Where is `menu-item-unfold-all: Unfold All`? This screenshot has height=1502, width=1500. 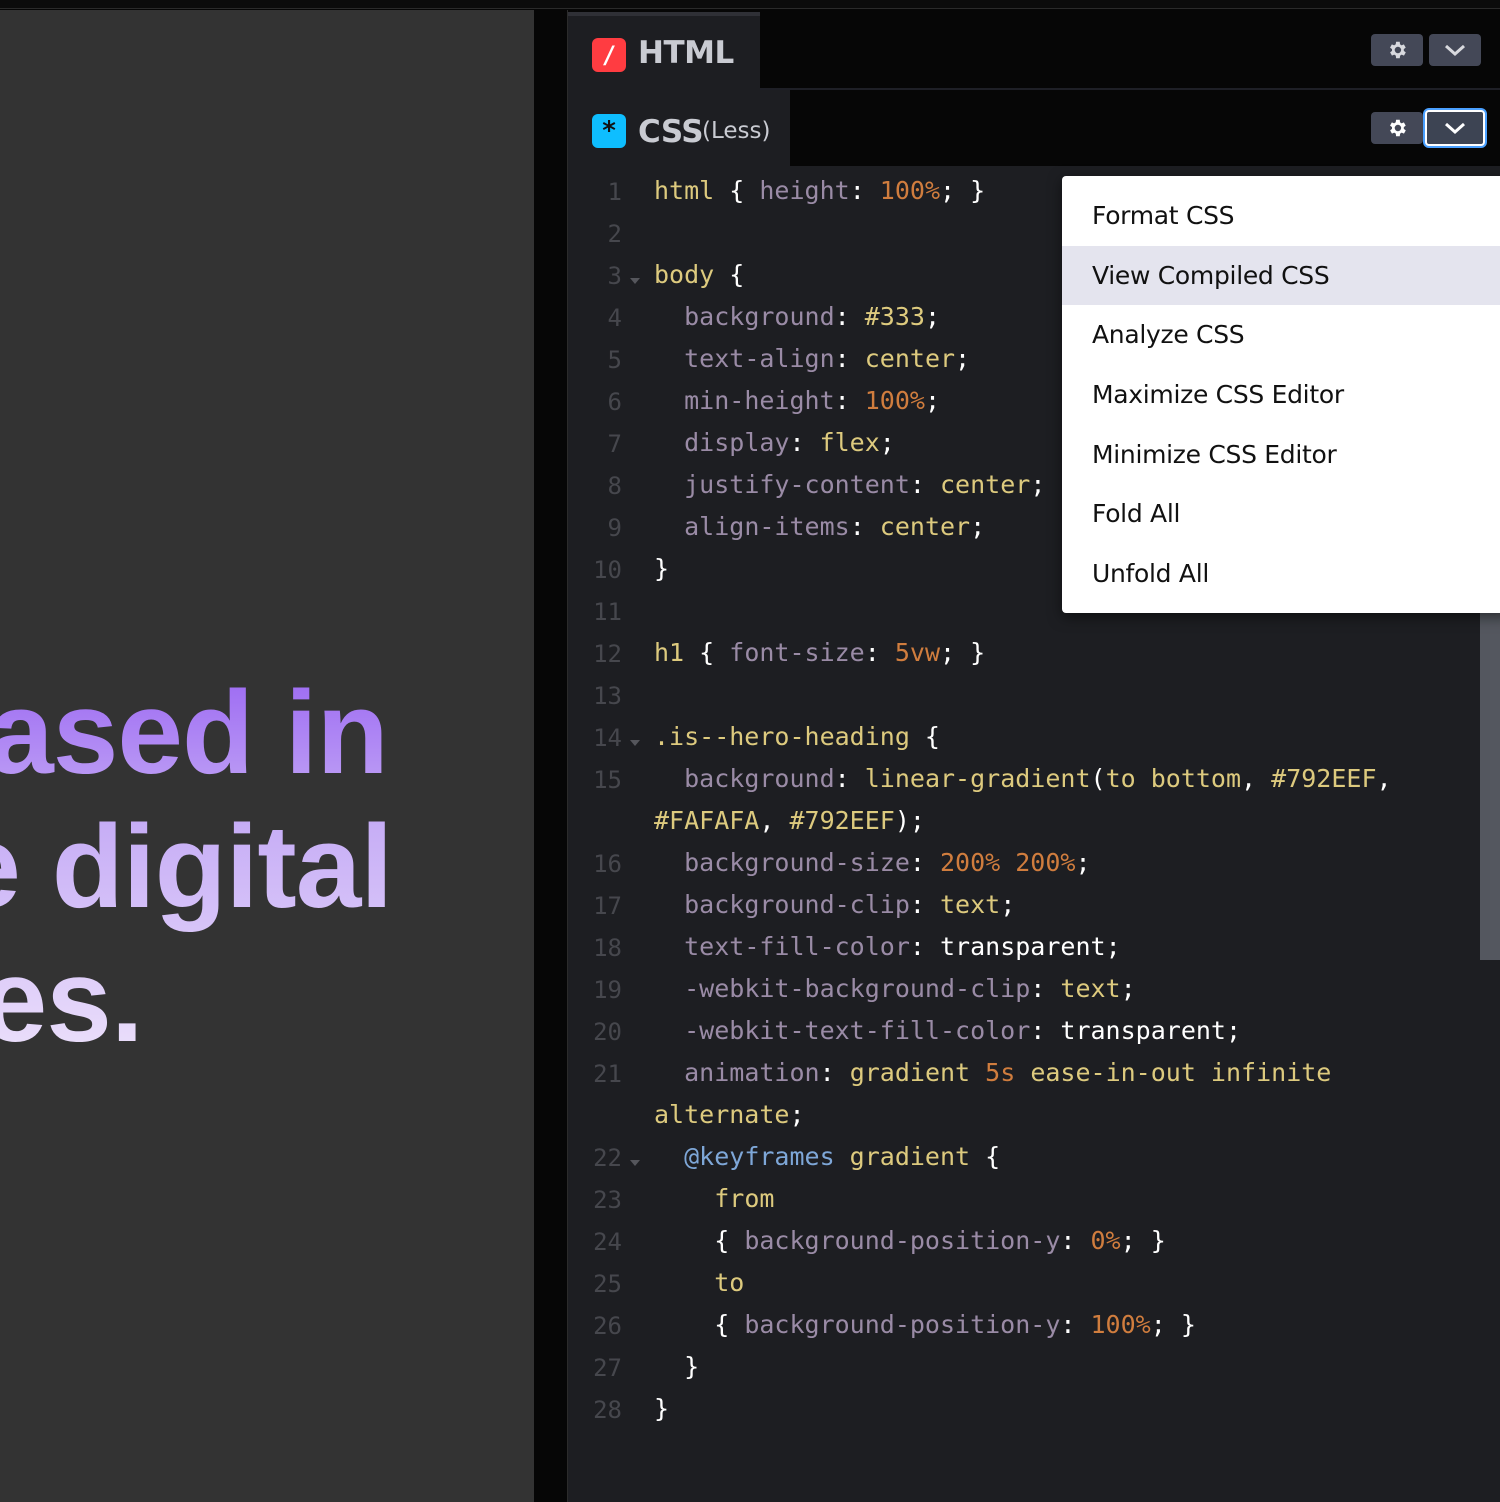
menu-item-unfold-all: Unfold All is located at coordinates (1281, 574).